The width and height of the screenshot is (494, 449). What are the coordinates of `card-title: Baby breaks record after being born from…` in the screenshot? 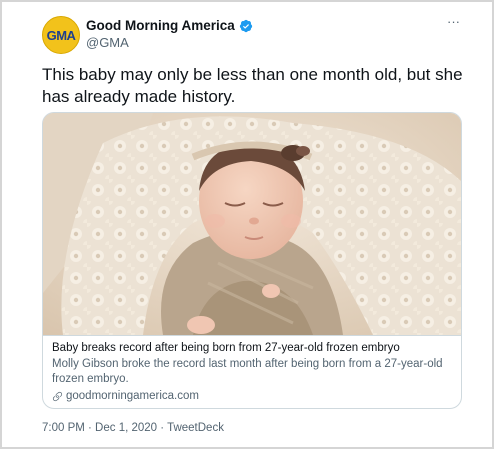 It's located at (253, 348).